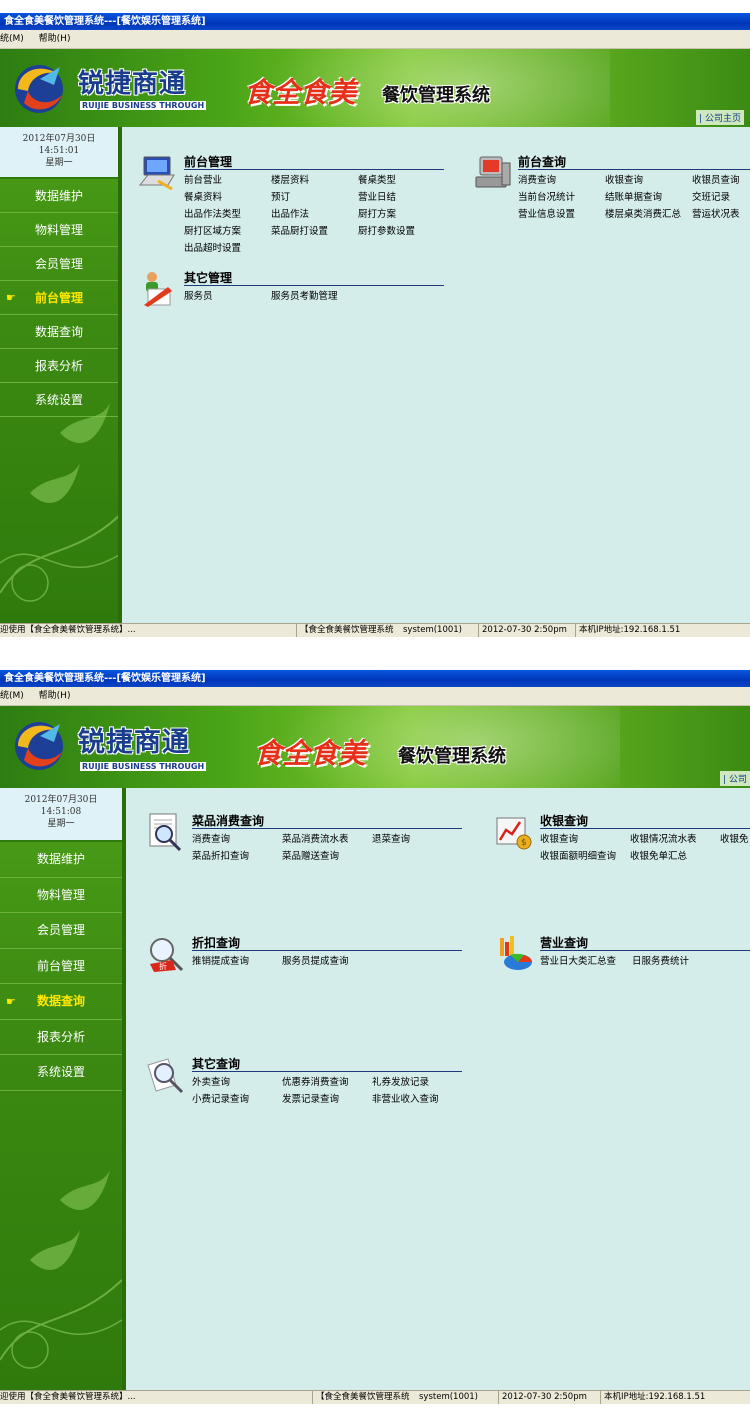  Describe the element at coordinates (327, 1082) in the screenshot. I see `link-coupon-consumption: 优惠券消费查询` at that location.